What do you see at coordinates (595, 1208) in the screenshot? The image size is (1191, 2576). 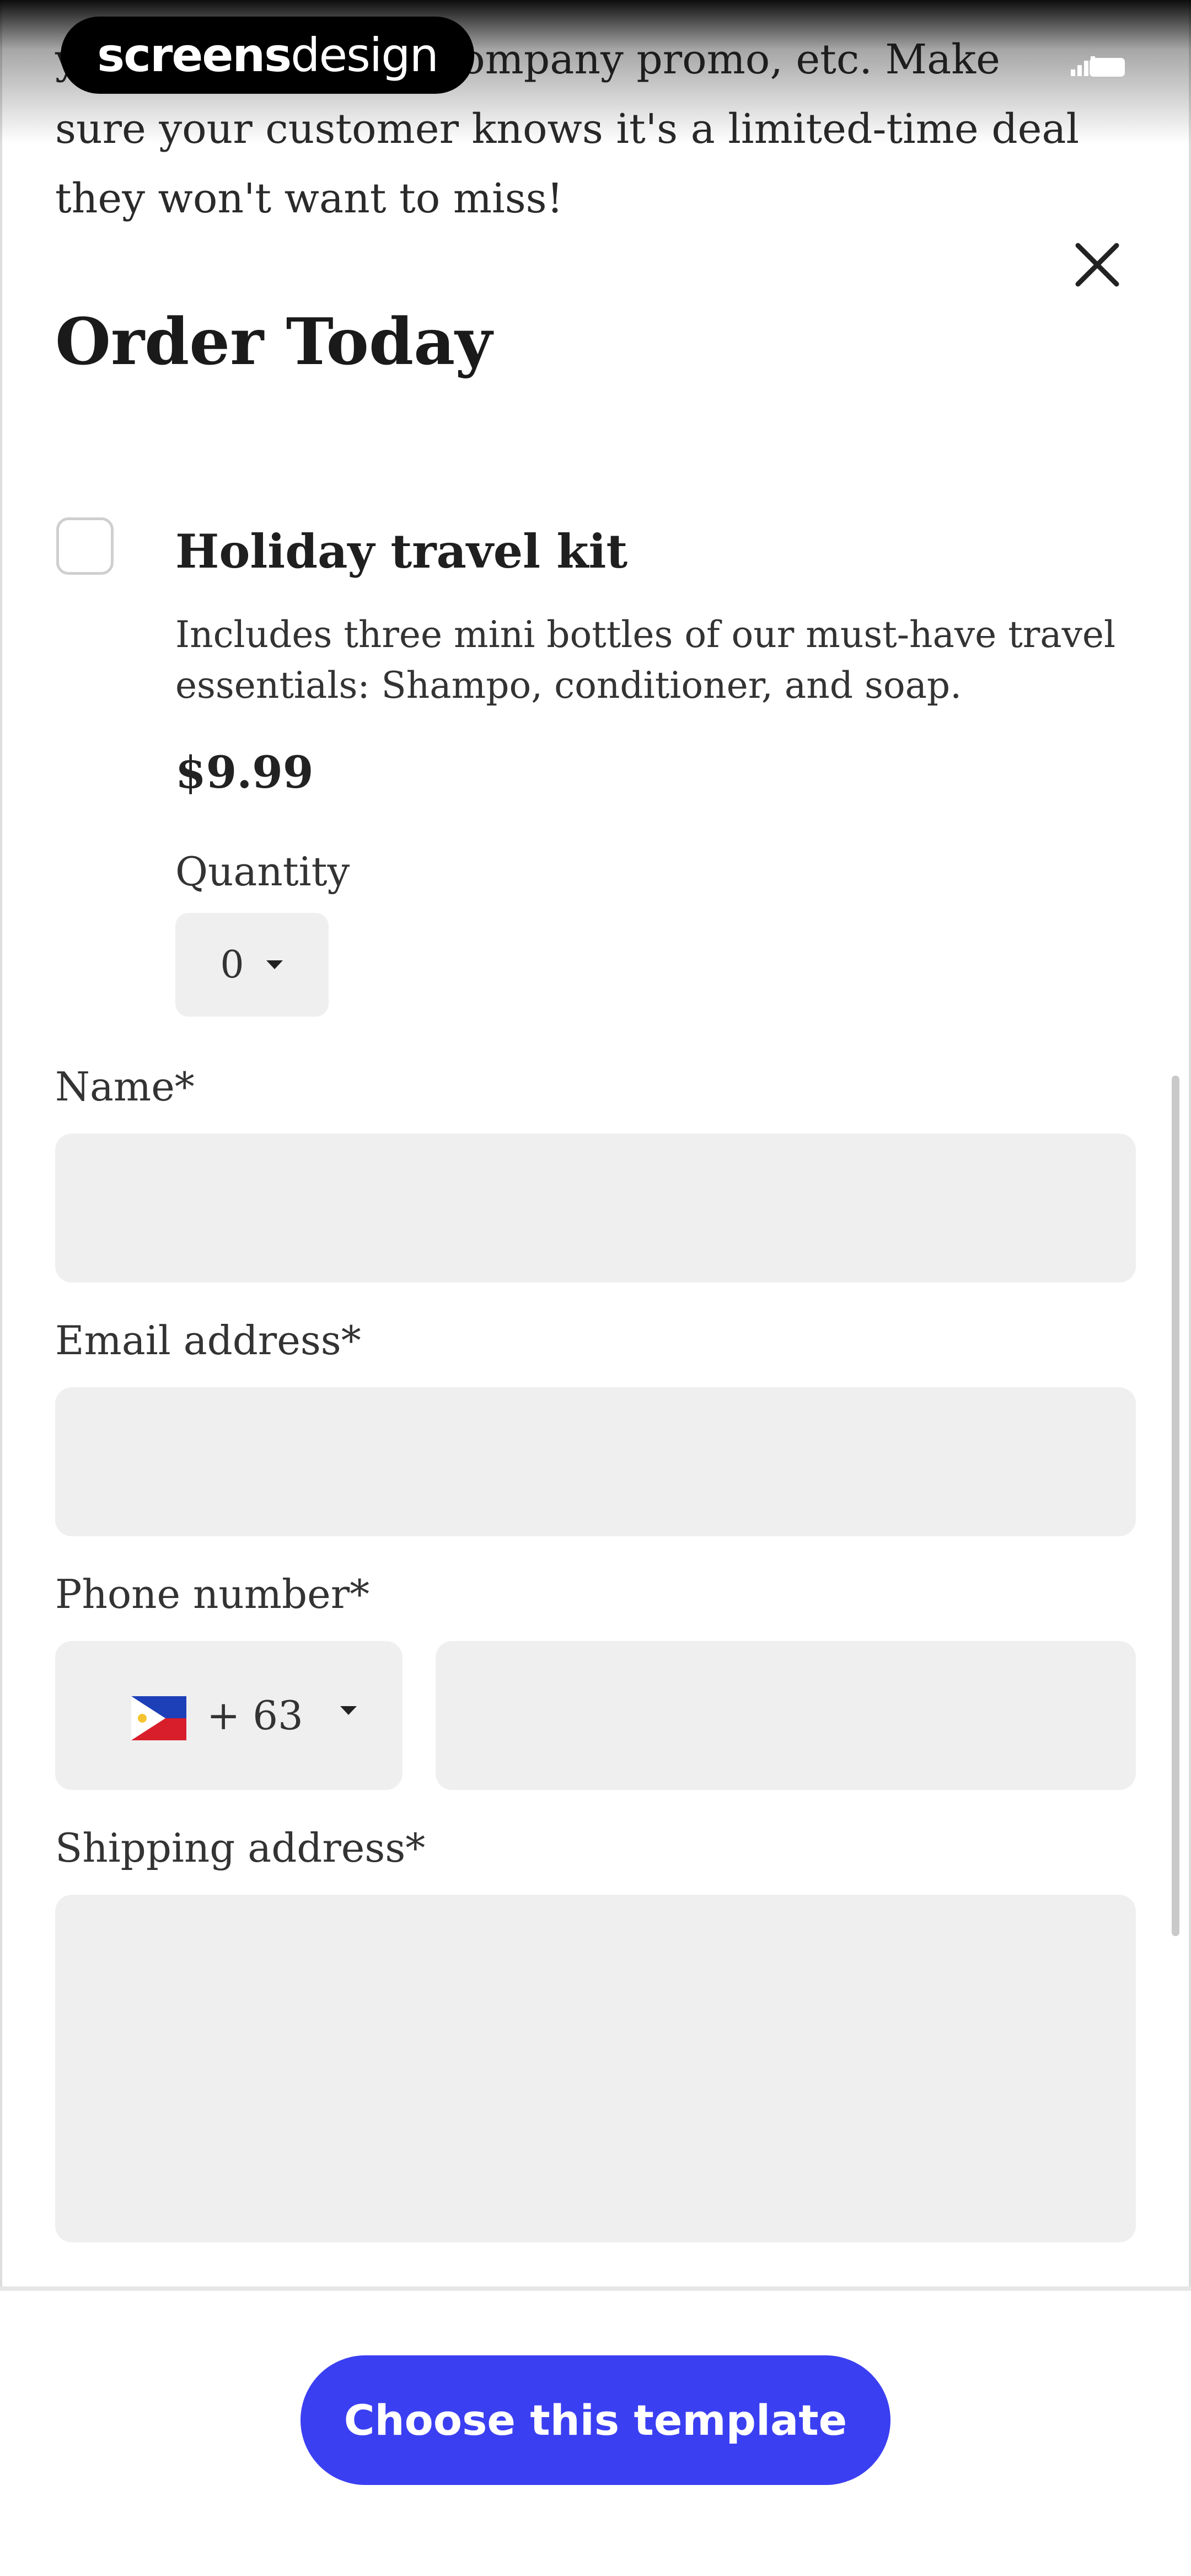 I see `name-input` at bounding box center [595, 1208].